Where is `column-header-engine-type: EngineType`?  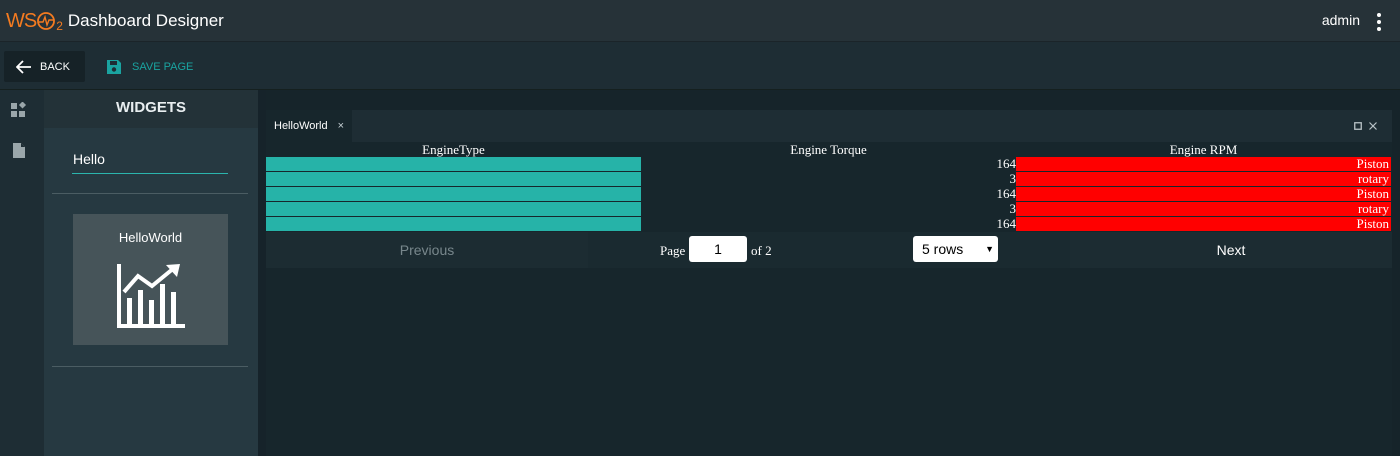
column-header-engine-type: EngineType is located at coordinates (453, 149).